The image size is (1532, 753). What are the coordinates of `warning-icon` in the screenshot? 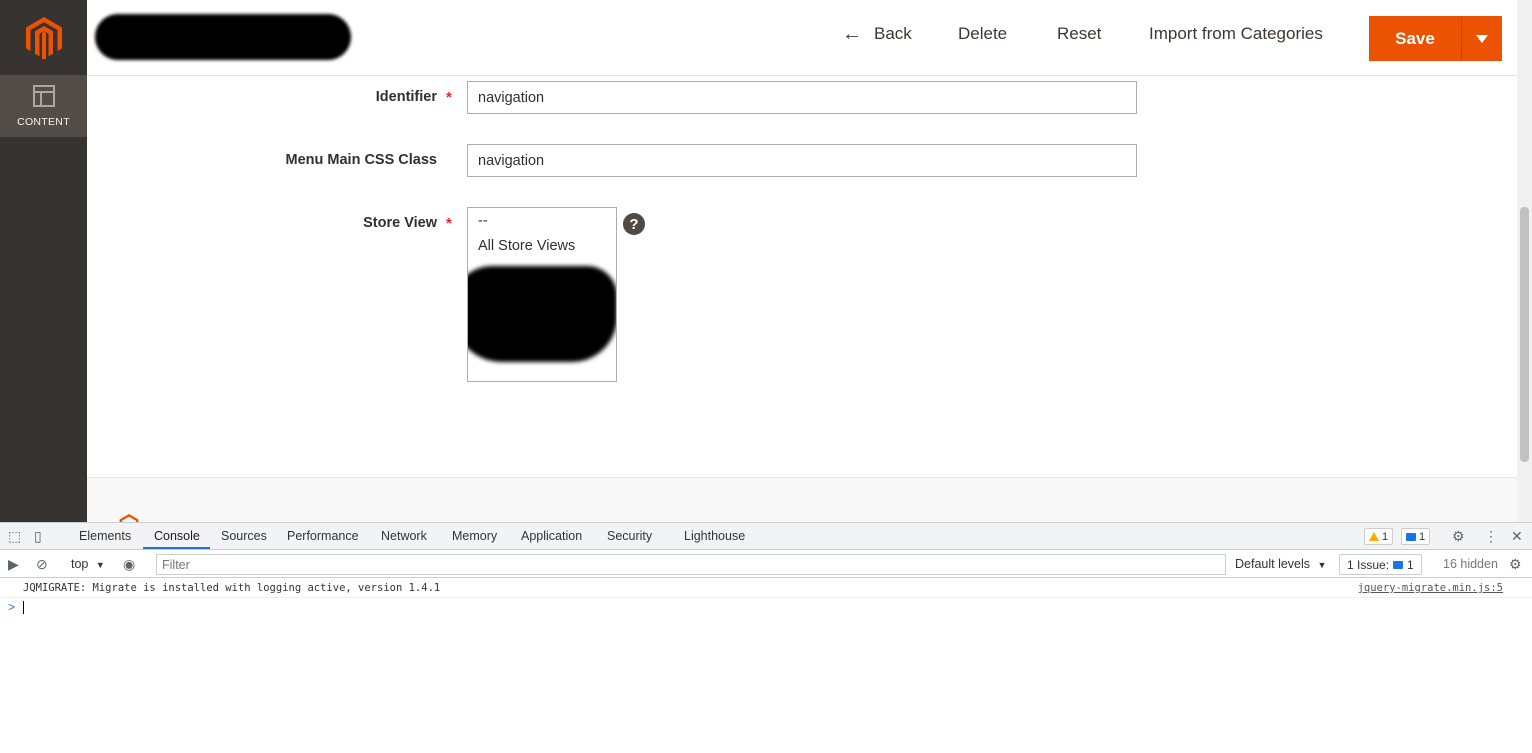 It's located at (1374, 536).